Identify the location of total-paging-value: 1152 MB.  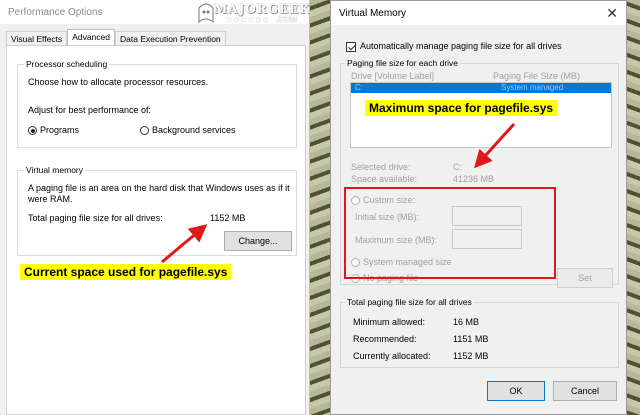
(228, 218).